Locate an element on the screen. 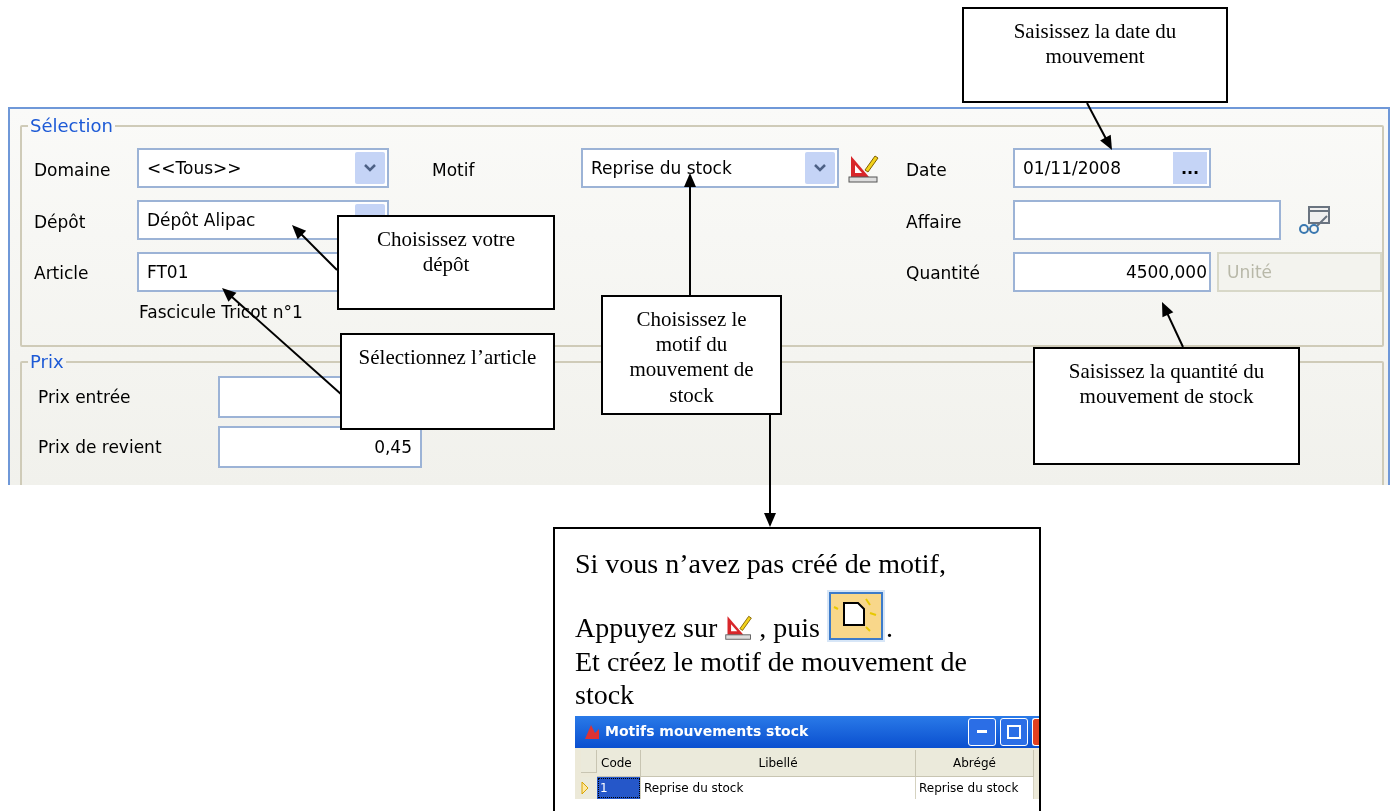 The width and height of the screenshot is (1393, 811). callout-tooltip: Choisissez le motif du mouvement de stock is located at coordinates (691, 355).